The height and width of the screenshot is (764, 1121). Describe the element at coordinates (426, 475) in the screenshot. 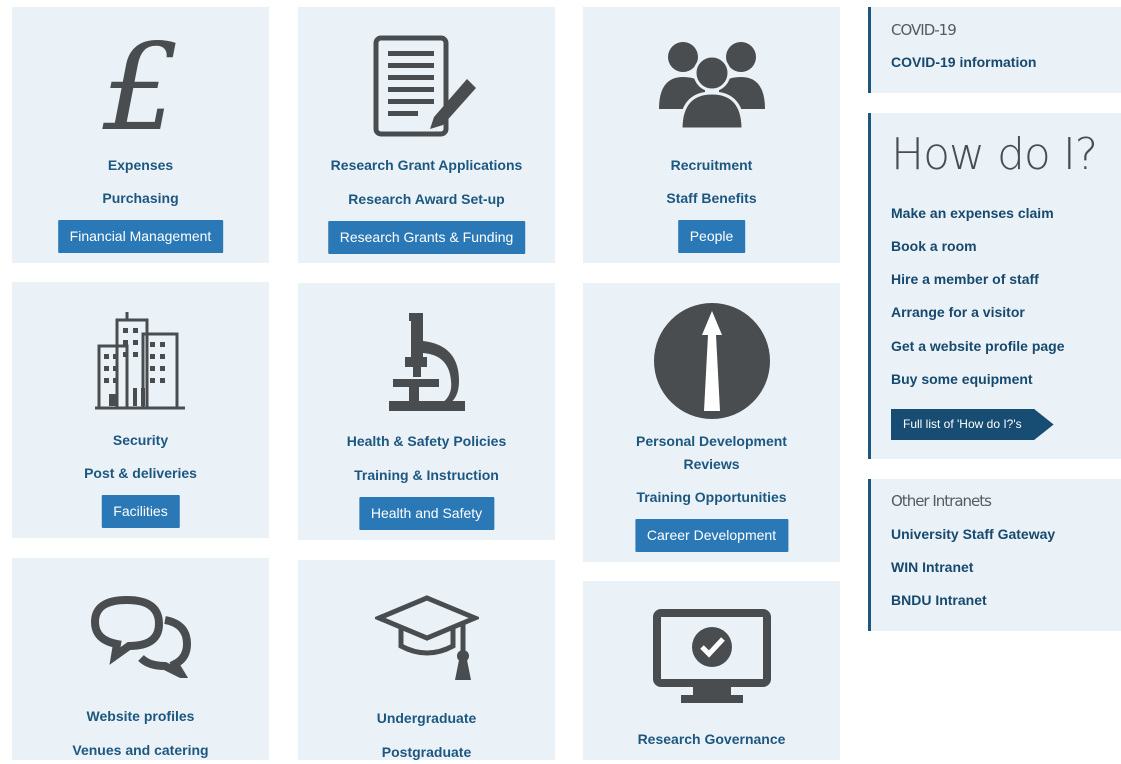

I see `training-instruction-link: Training & Instruction` at that location.